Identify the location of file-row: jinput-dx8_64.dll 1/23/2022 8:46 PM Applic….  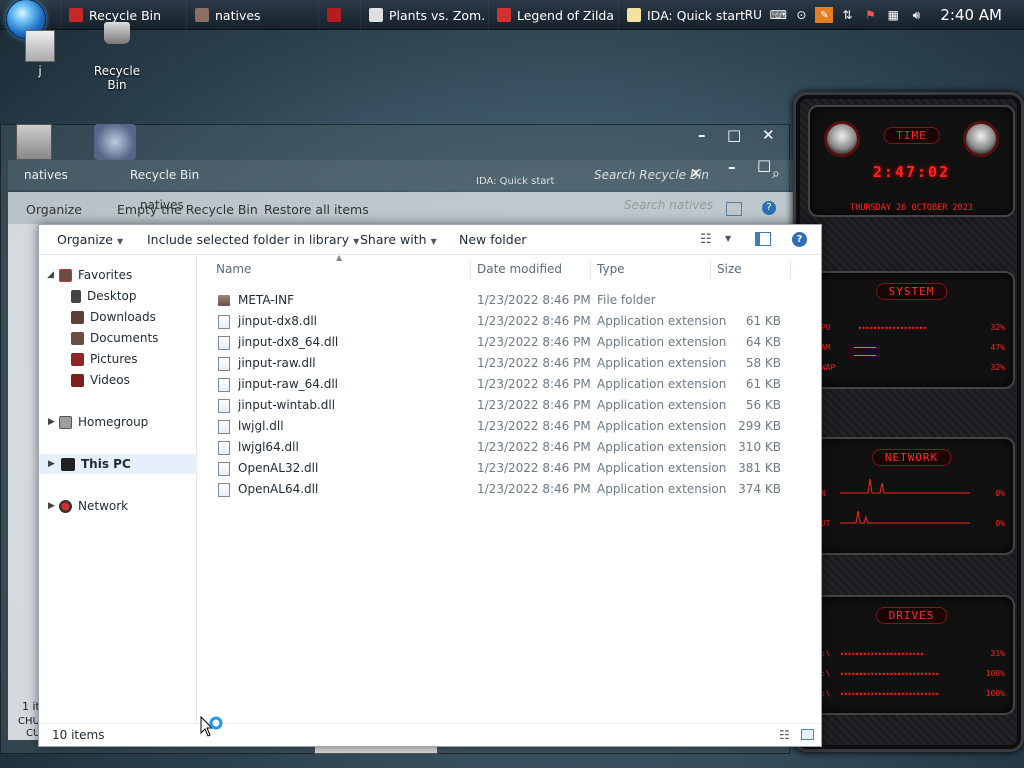
(508, 342).